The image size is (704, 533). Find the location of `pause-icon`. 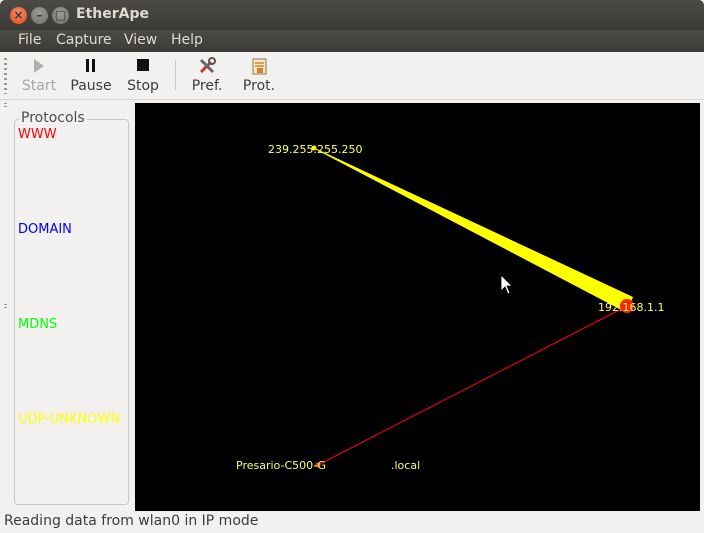

pause-icon is located at coordinates (90, 65).